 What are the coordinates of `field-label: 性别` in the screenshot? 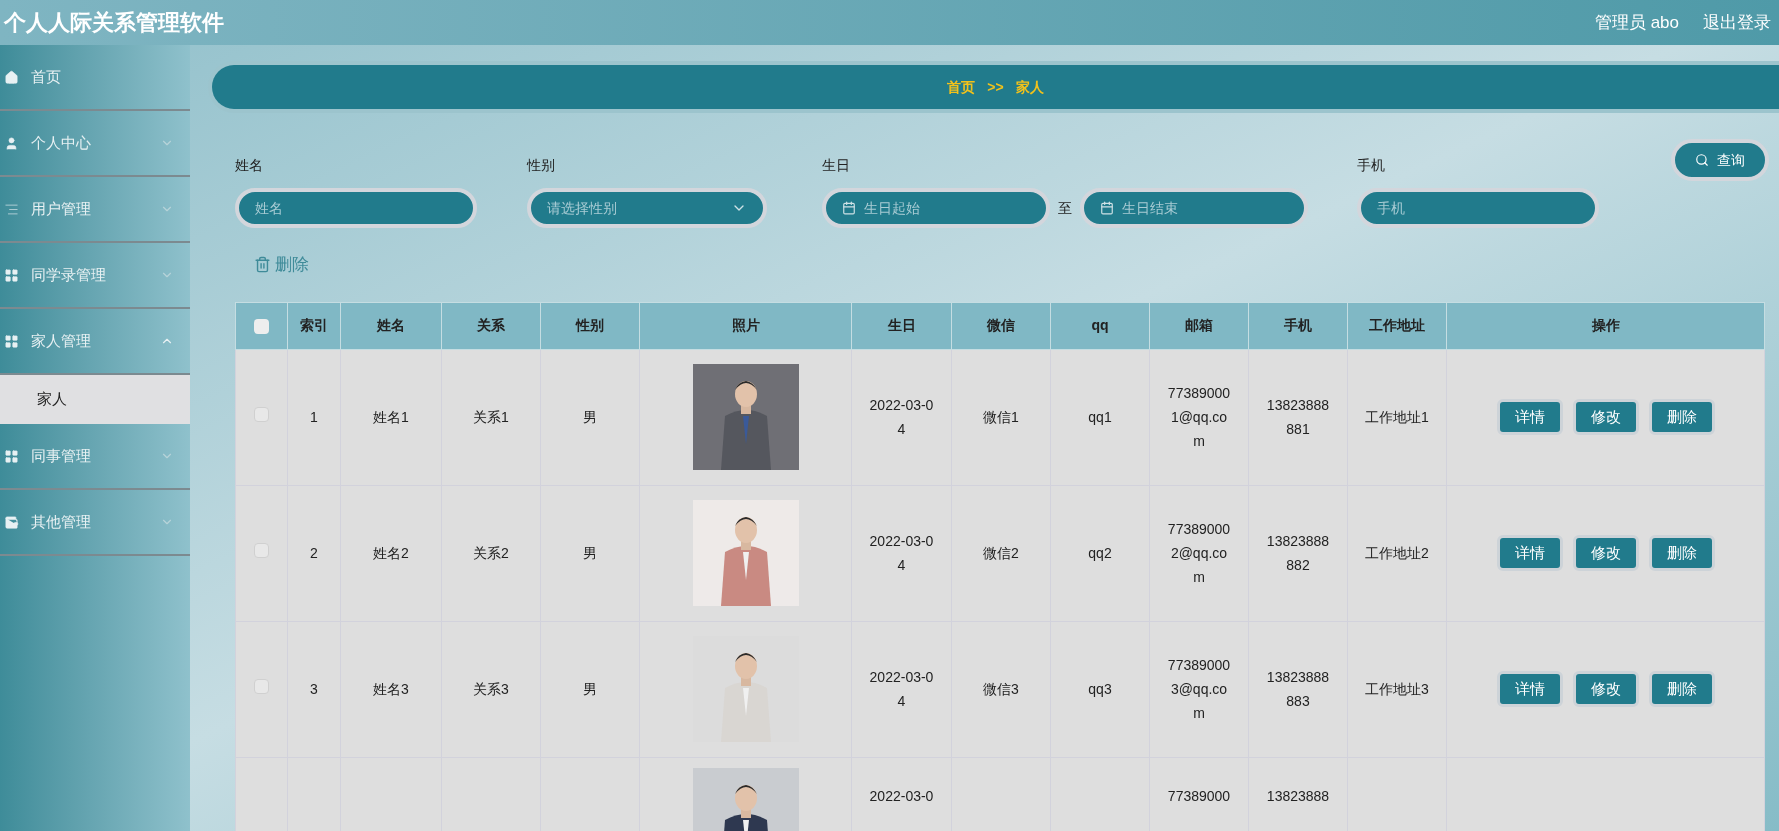 It's located at (541, 165).